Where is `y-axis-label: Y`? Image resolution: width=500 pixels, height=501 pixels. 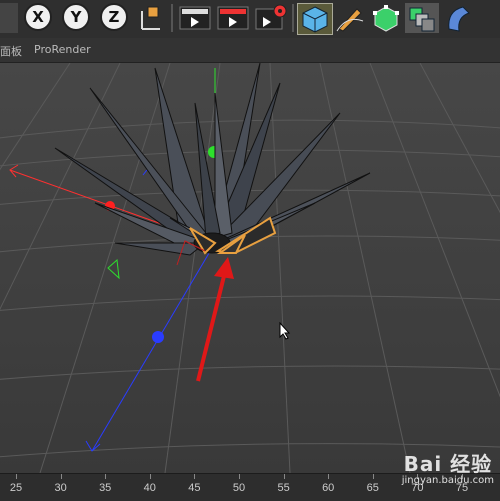 y-axis-label: Y is located at coordinates (76, 17).